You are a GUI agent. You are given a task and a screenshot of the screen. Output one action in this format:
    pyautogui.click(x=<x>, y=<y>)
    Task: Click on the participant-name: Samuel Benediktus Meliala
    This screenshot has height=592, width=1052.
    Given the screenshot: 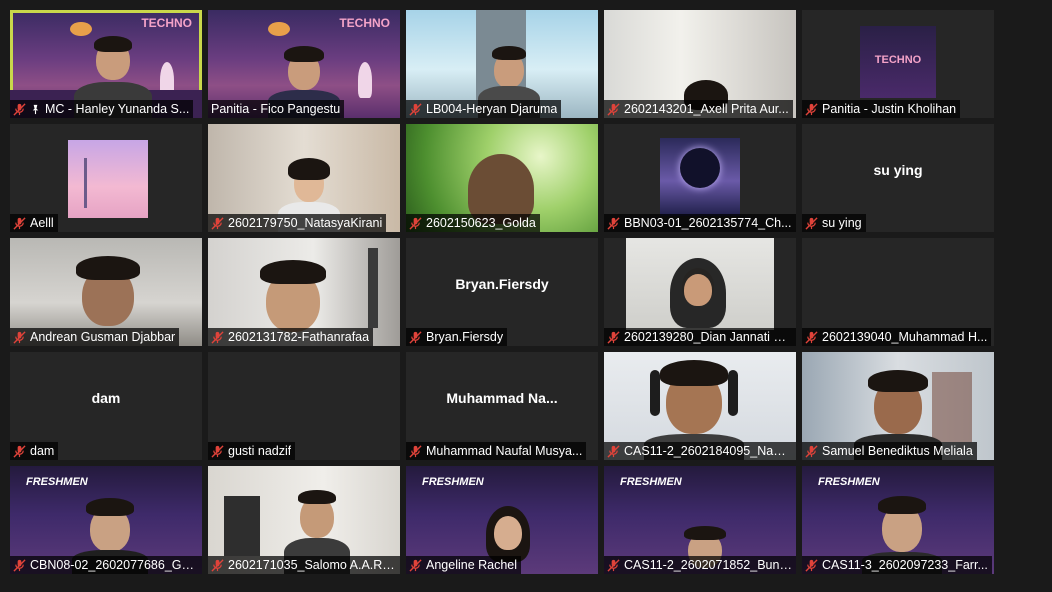 What is the action you would take?
    pyautogui.click(x=897, y=451)
    